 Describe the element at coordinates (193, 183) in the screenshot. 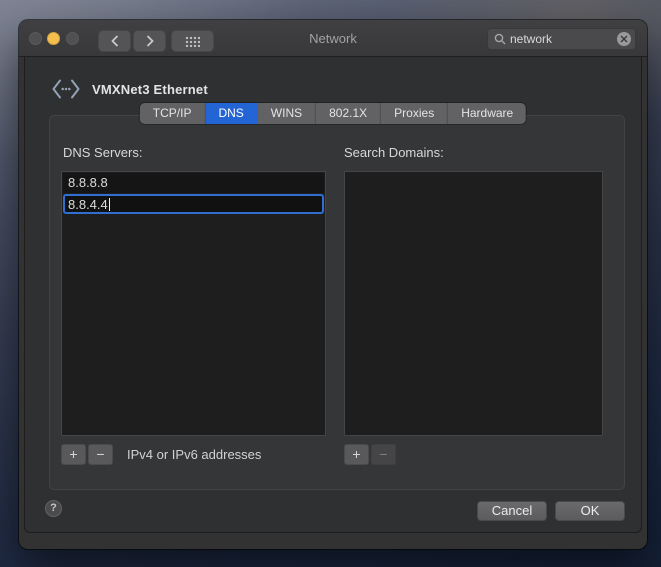

I see `dns-server-row: 8.8.8.8` at that location.